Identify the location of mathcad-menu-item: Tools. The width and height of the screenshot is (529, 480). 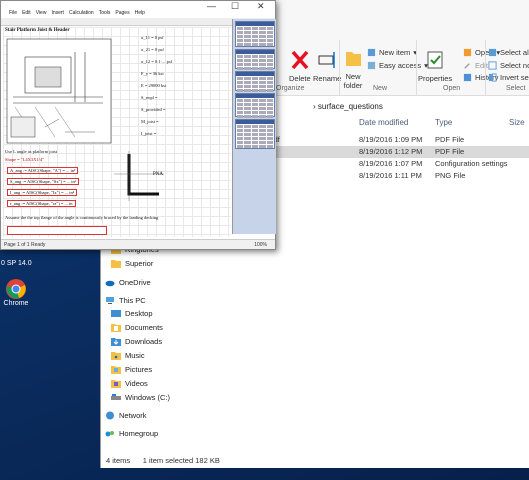
(105, 14).